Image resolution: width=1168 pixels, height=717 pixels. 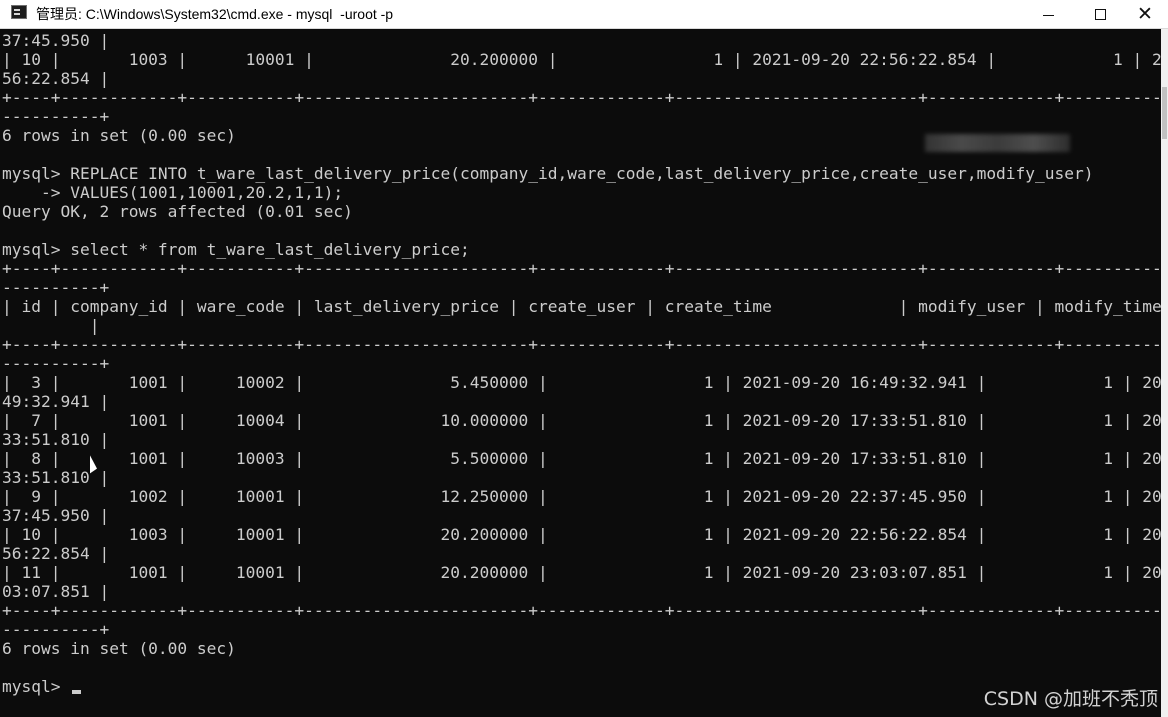 What do you see at coordinates (1070, 699) in the screenshot?
I see `watermark: CSDN @加班不秃顶` at bounding box center [1070, 699].